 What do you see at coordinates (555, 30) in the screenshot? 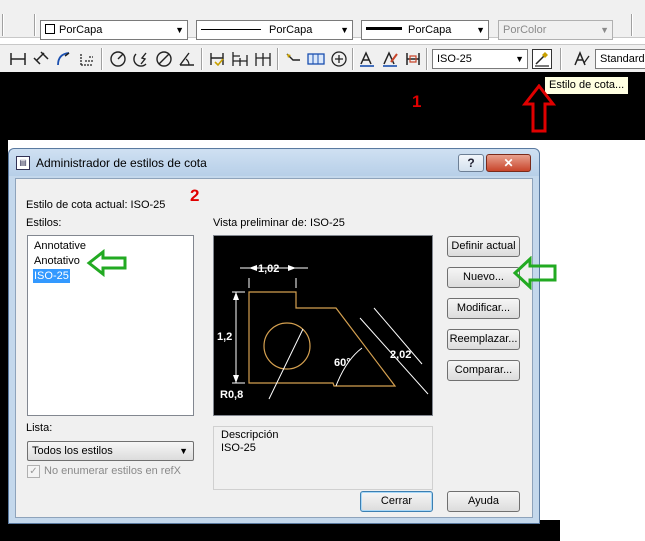
I see `plotstyle-combo: PorColor ▼` at bounding box center [555, 30].